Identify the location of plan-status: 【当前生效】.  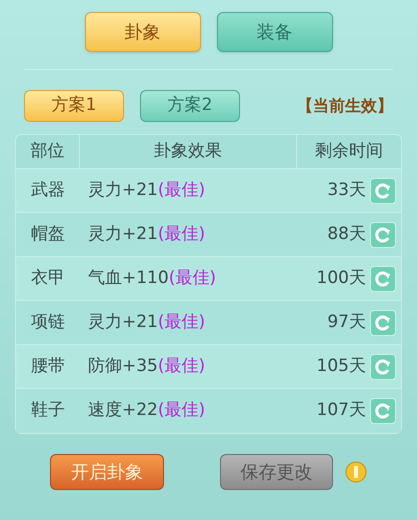
(345, 106).